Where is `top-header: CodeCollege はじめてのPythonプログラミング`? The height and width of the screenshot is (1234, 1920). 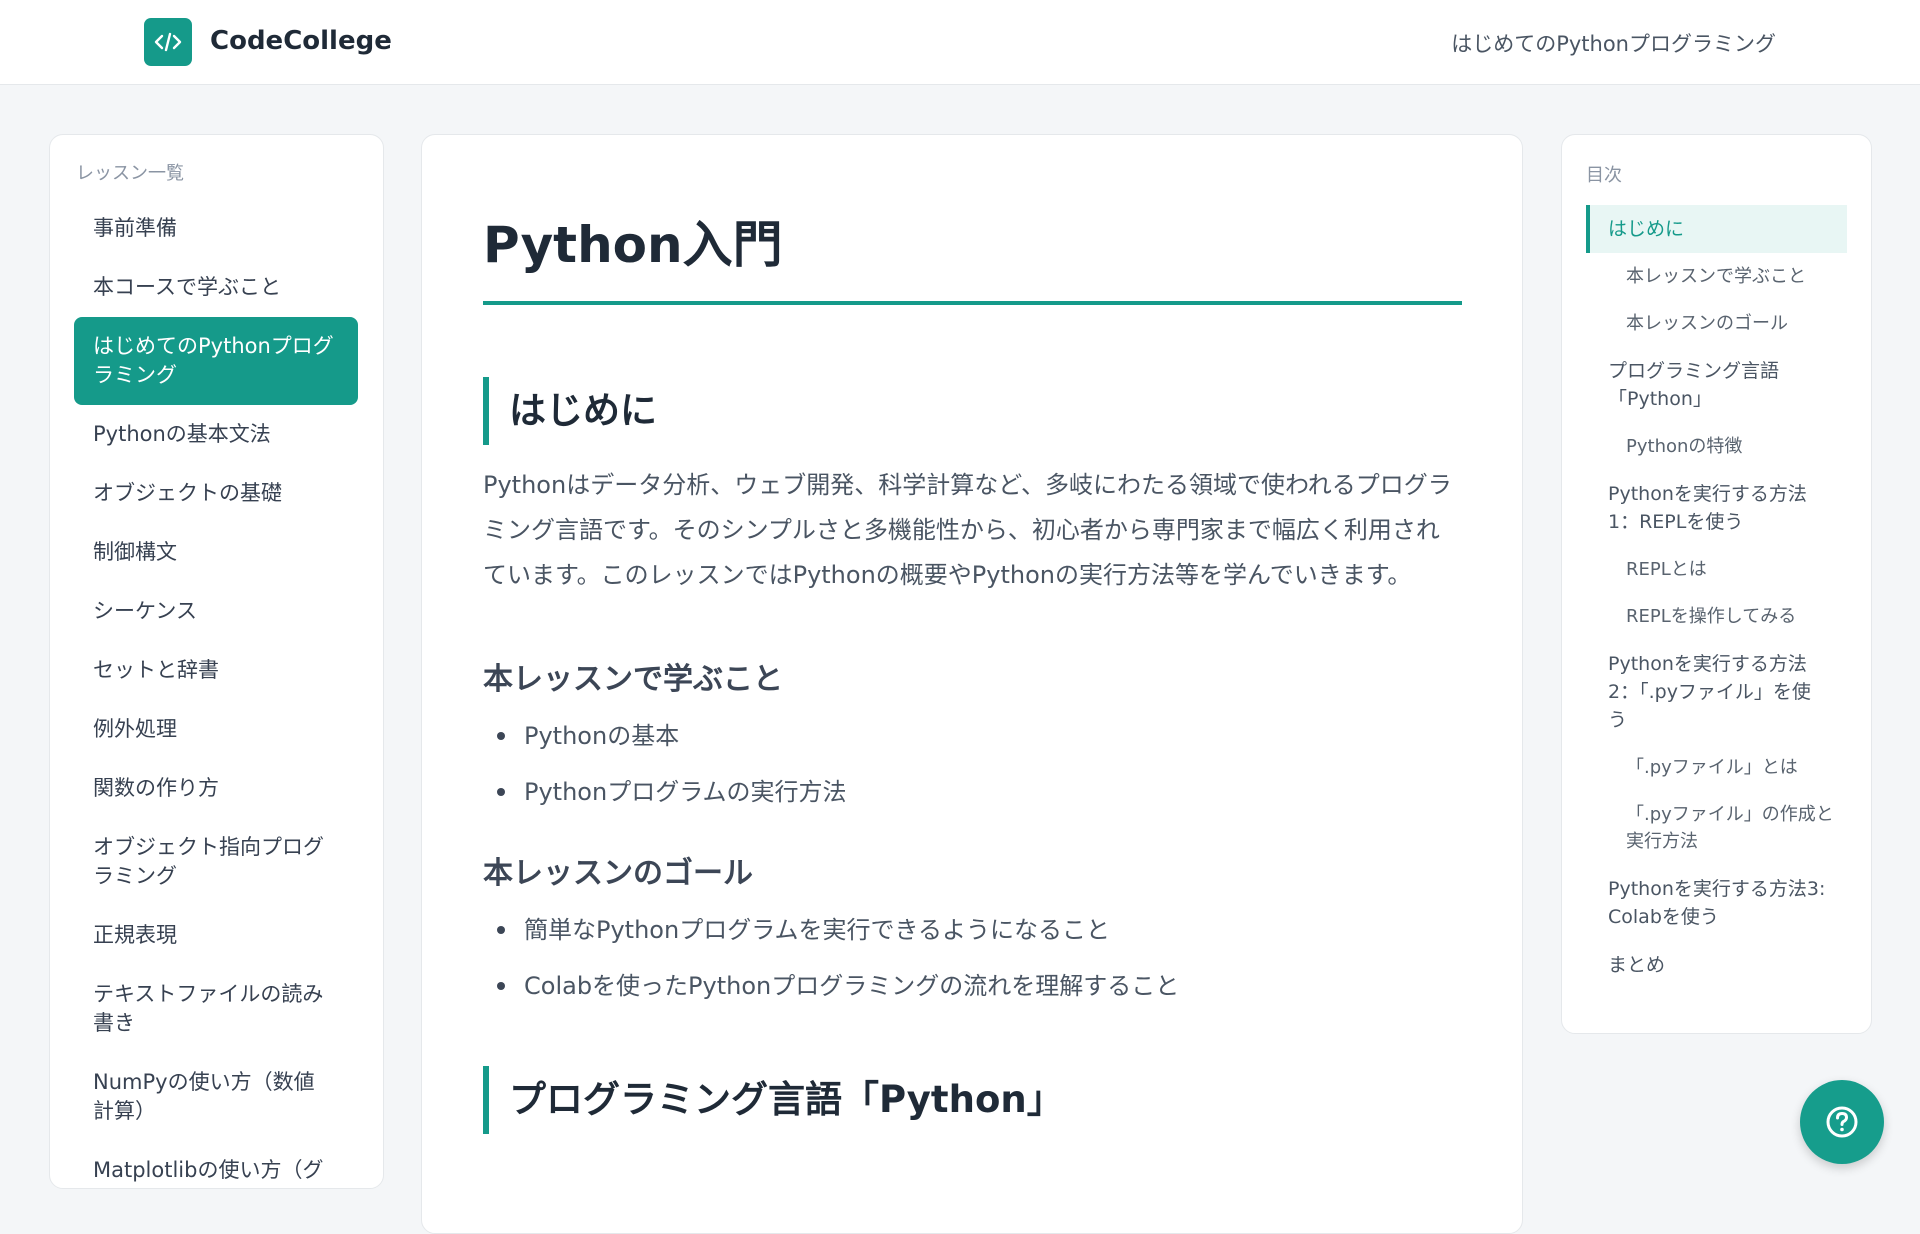 top-header: CodeCollege はじめてのPythonプログラミング is located at coordinates (960, 42).